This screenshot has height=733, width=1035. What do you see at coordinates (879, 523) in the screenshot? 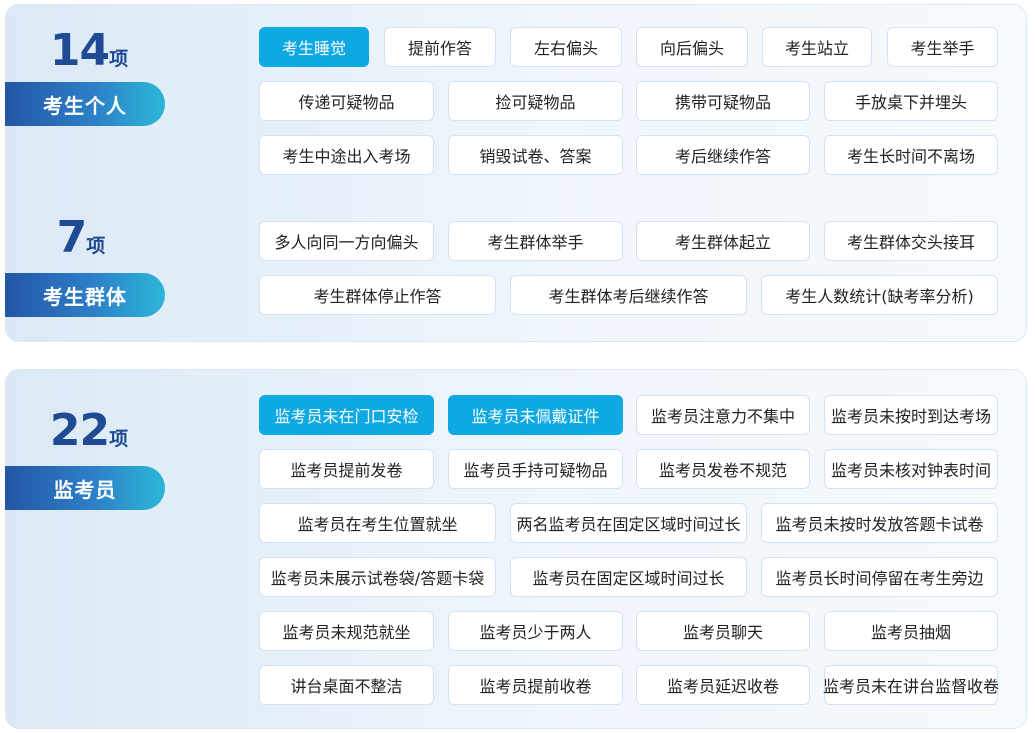
I see `chip-item: 监考员未按时发放答题卡试卷` at bounding box center [879, 523].